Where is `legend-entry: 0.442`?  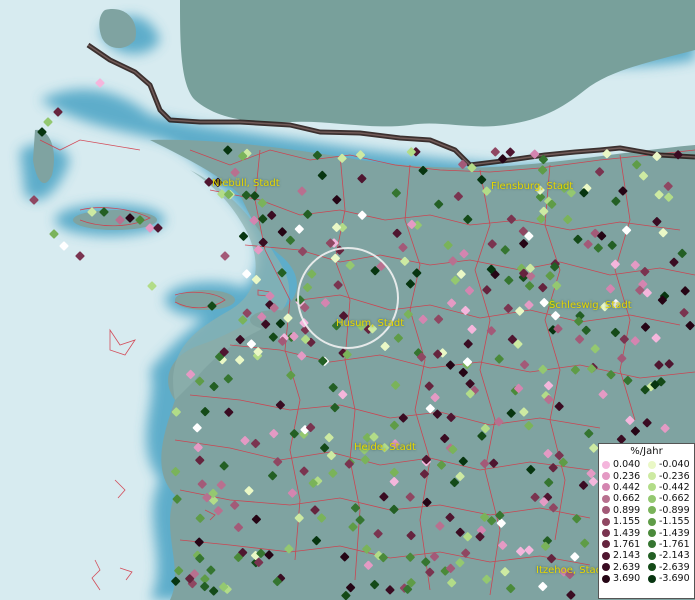
legend-entry: 0.442 is located at coordinates (625, 487).